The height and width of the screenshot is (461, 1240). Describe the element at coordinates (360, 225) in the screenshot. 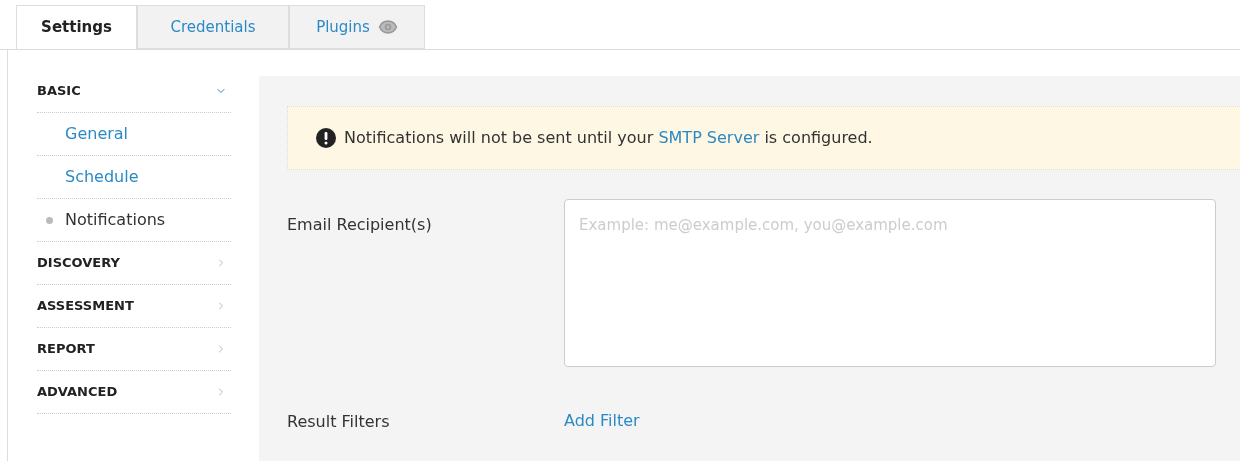

I see `email-label: Email Recipient(s)` at that location.